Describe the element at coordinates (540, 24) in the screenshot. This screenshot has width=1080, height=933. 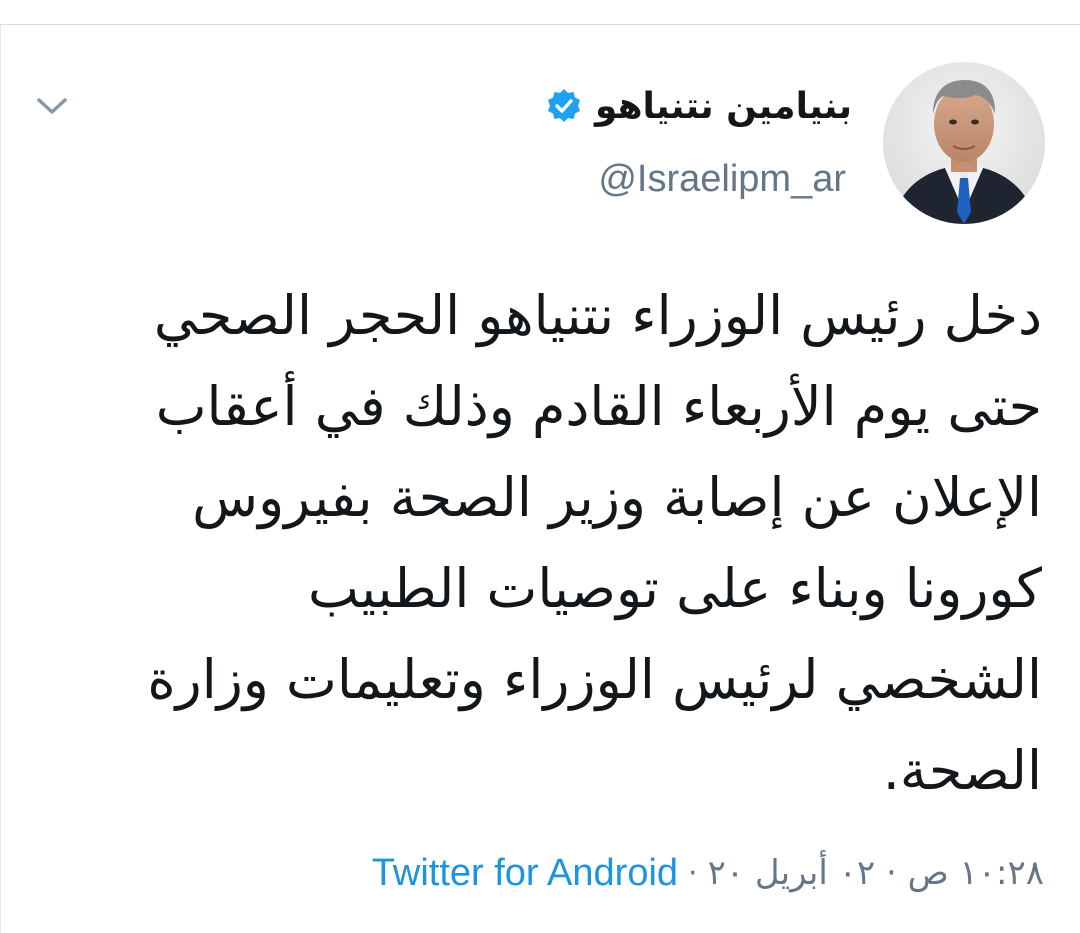
I see `top-divider` at that location.